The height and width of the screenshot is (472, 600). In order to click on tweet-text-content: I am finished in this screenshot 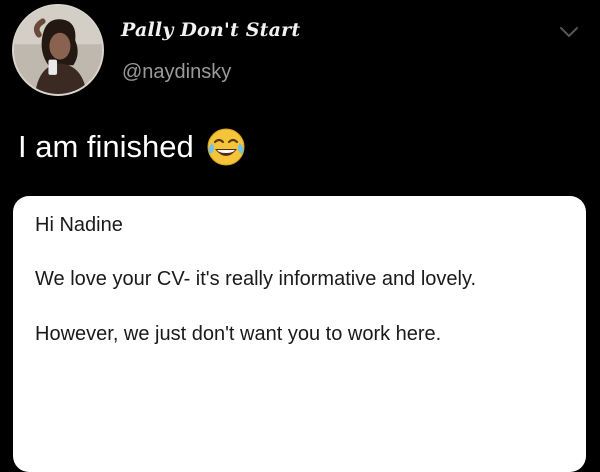, I will do `click(106, 146)`.